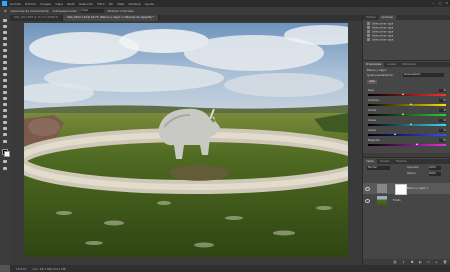 Image resolution: width=450 pixels, height=272 pixels. Describe the element at coordinates (397, 200) in the screenshot. I see `layer-name: Fondo` at that location.